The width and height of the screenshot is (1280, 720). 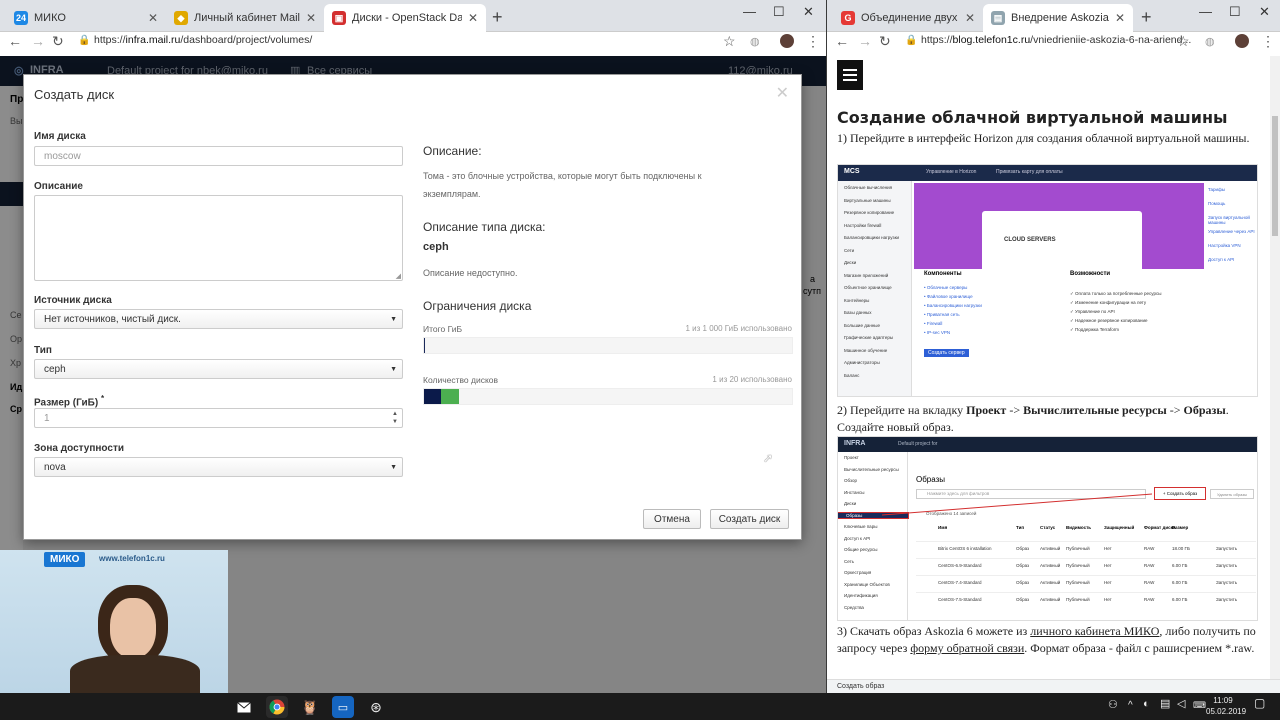 I want to click on scrollbar-thumb, so click(x=1275, y=176).